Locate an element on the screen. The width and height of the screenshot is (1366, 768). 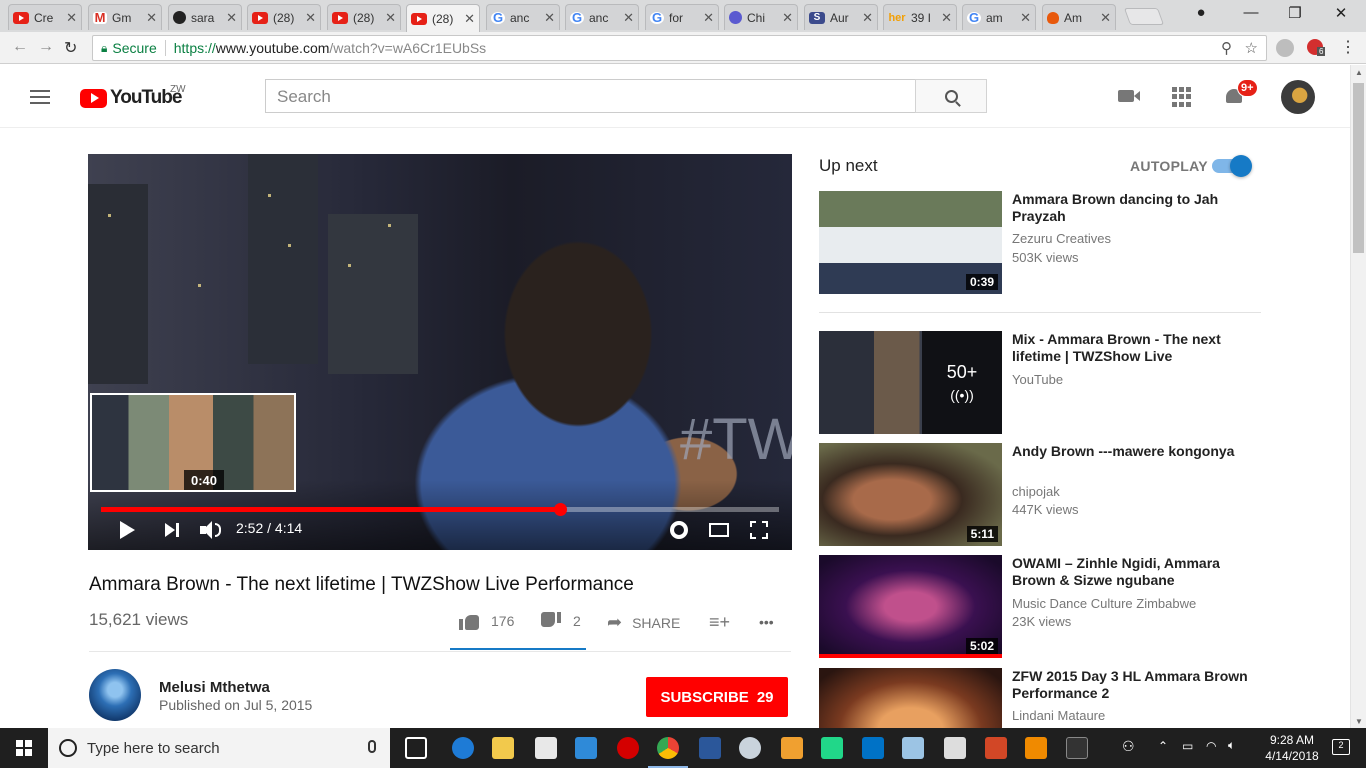
page-scrollbar: ▲ ▼ is located at coordinates (1358, 396).